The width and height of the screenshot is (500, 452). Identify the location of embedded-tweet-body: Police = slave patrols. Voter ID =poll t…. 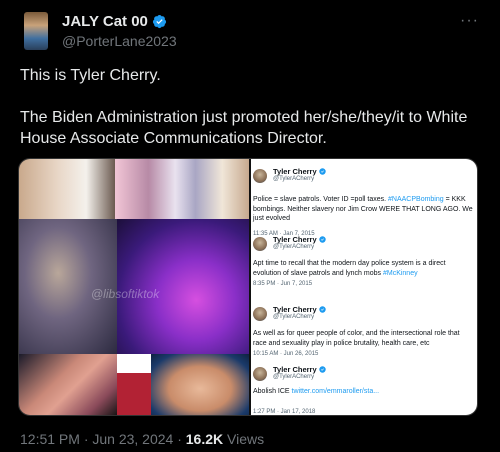
(364, 209).